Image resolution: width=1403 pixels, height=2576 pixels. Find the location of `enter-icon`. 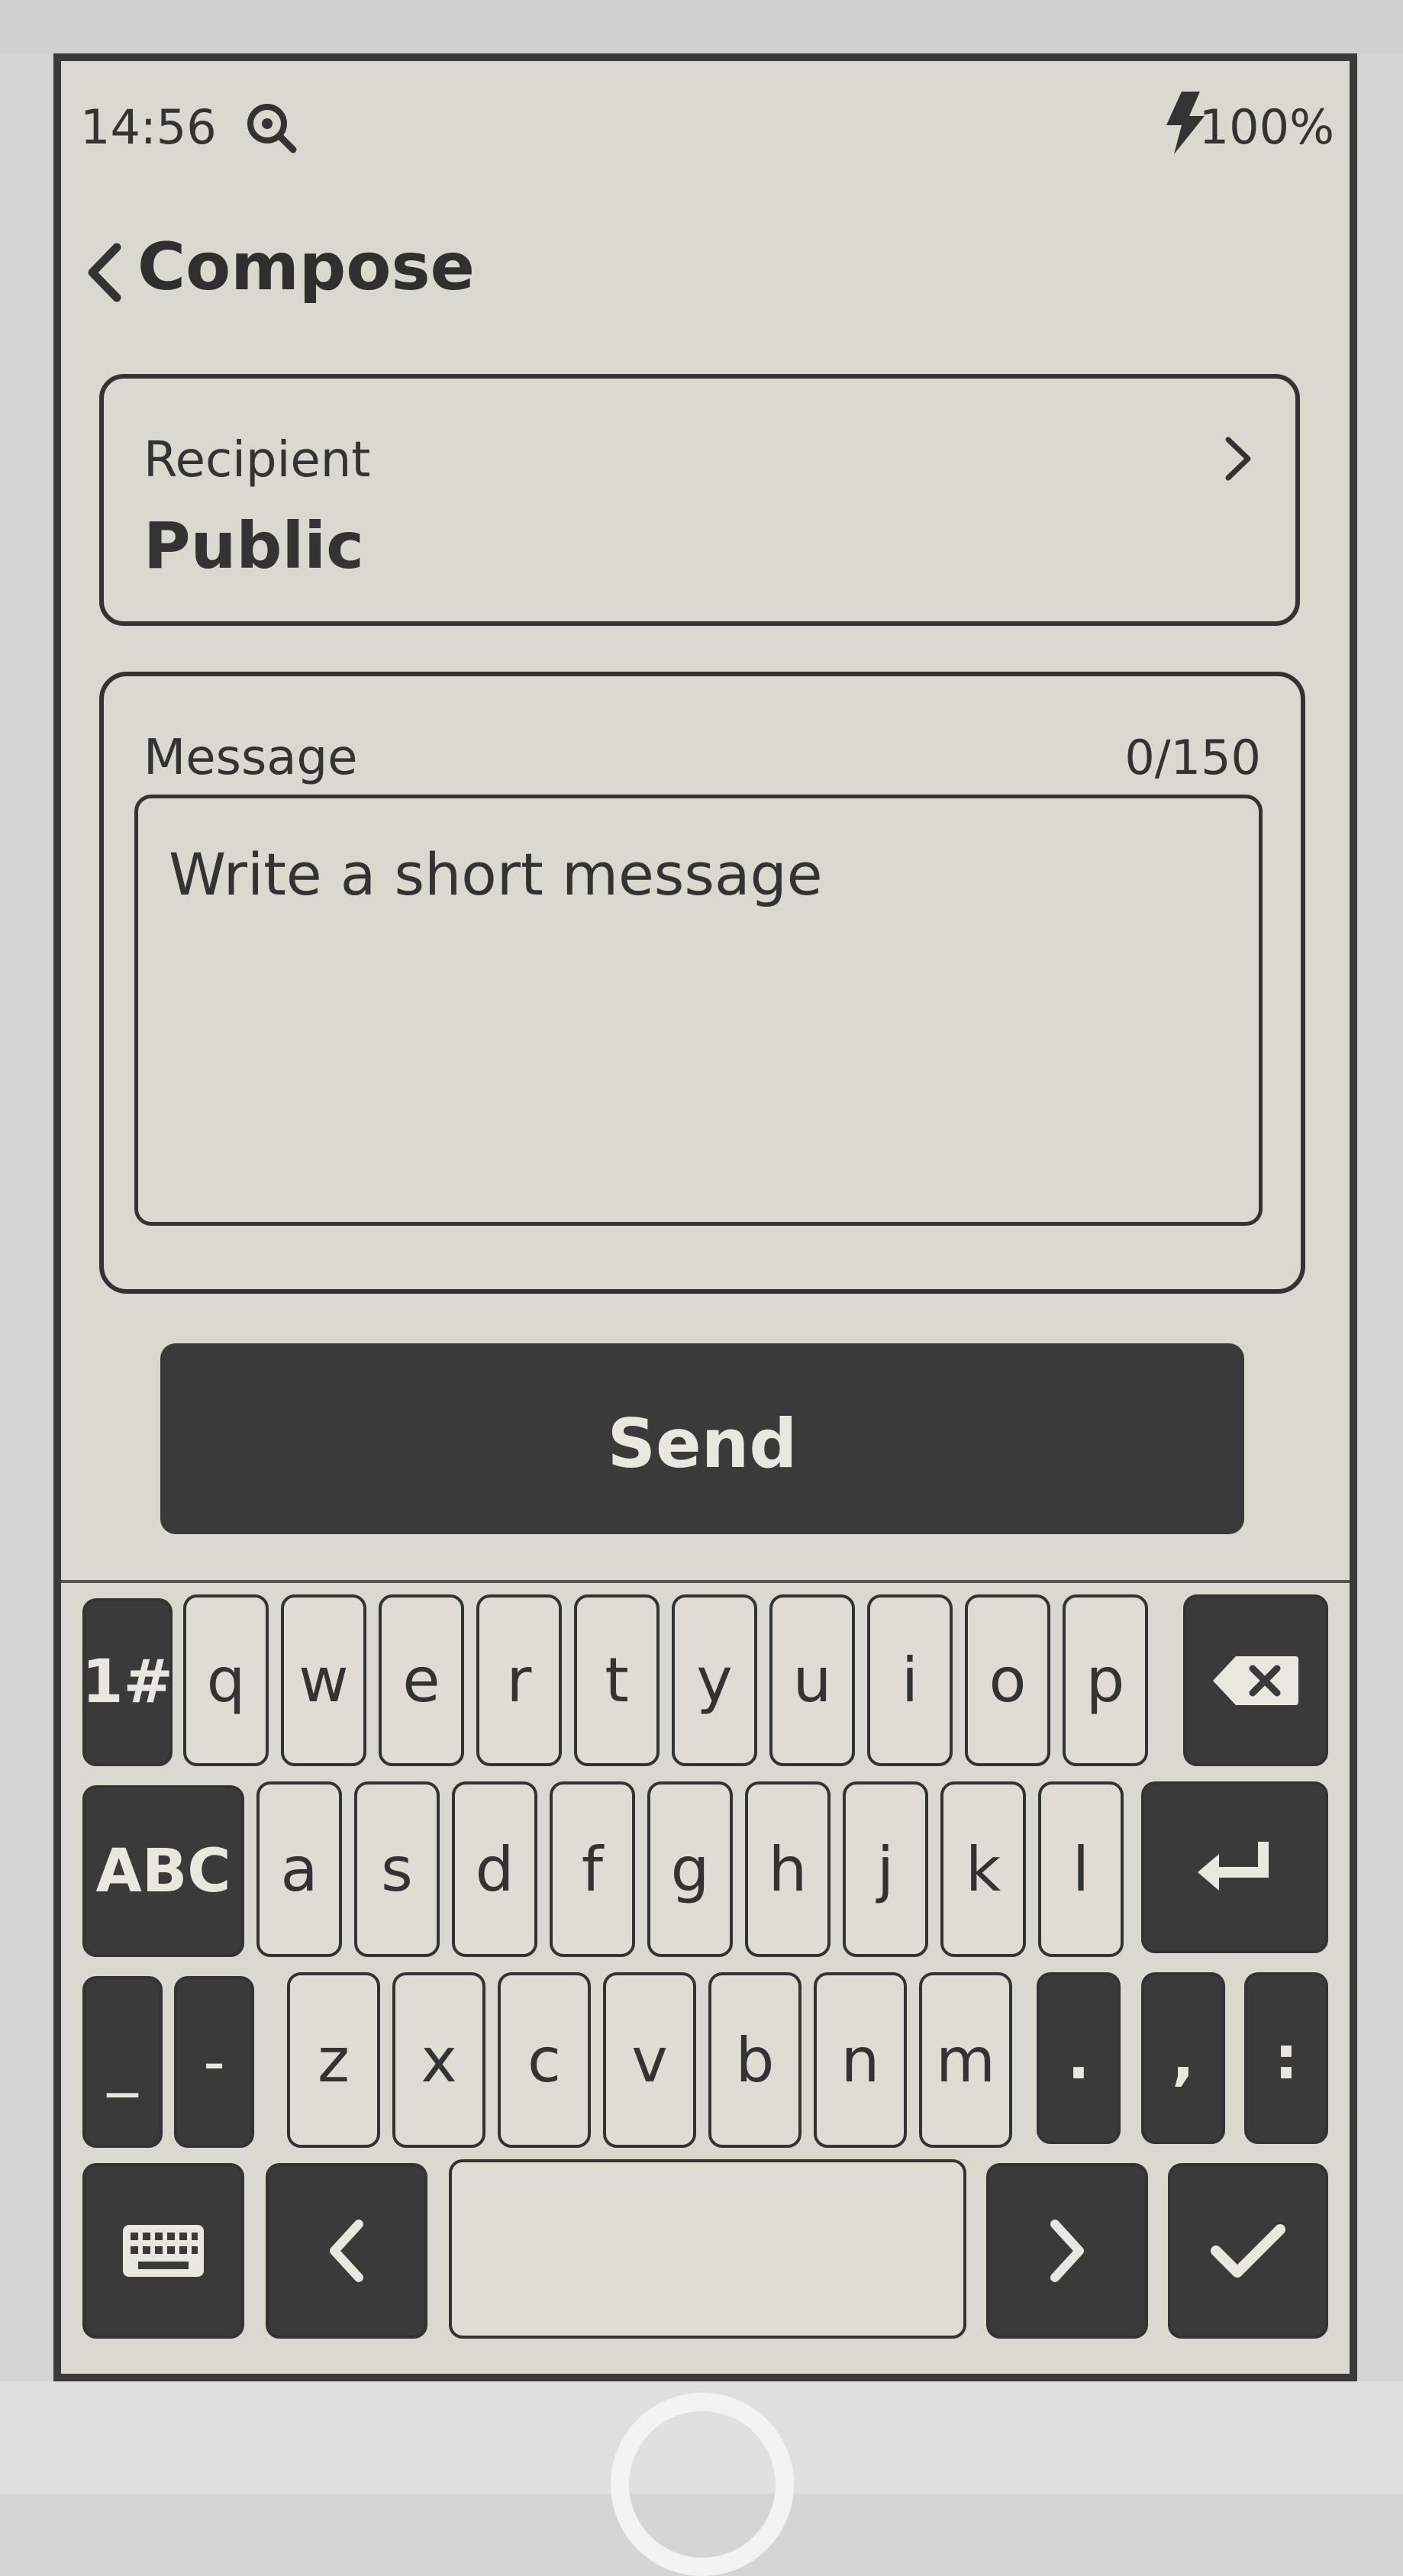

enter-icon is located at coordinates (1233, 1866).